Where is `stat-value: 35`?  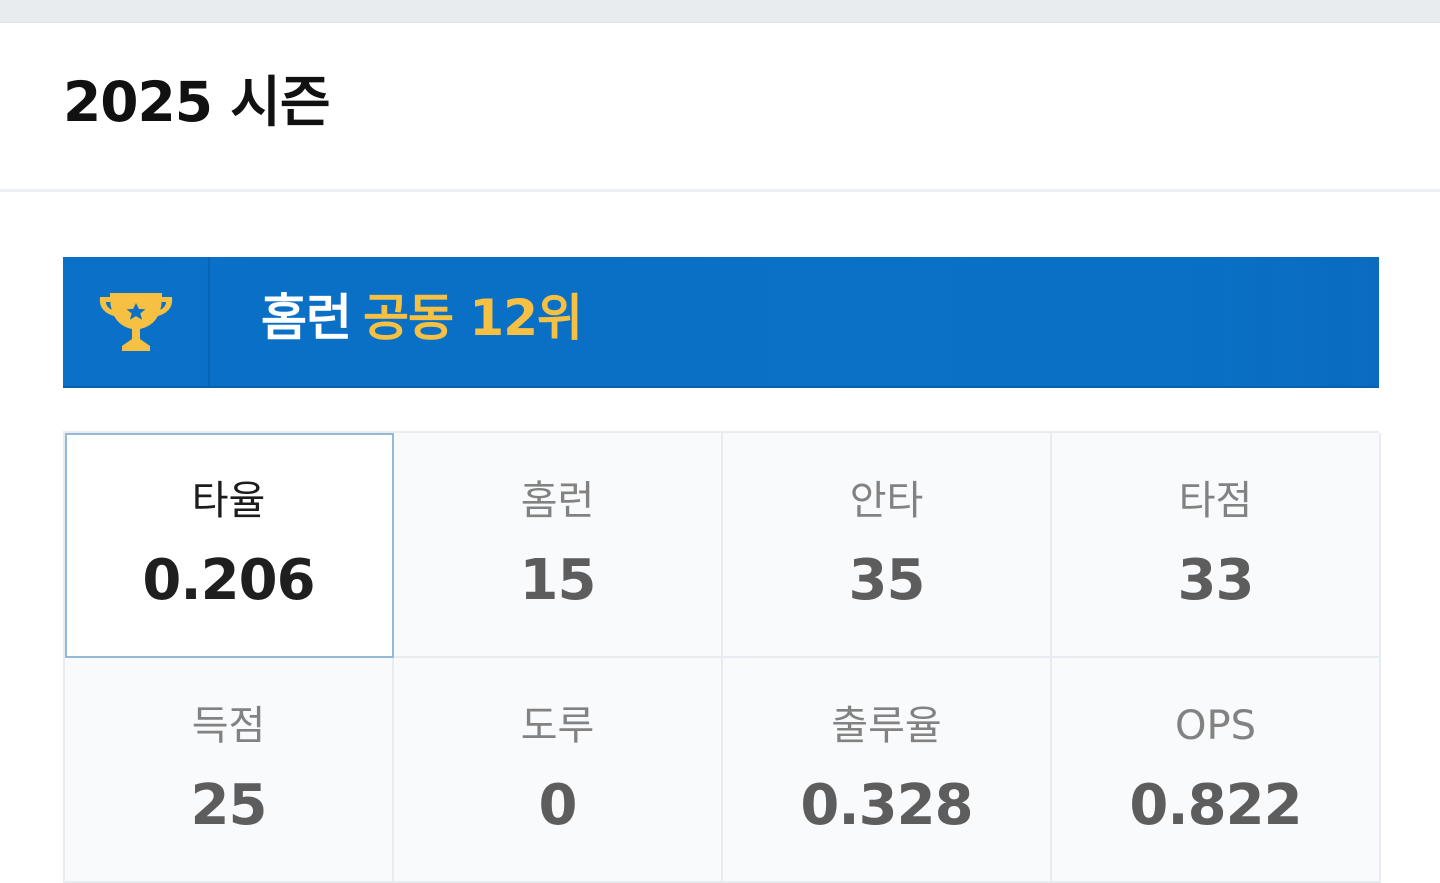
stat-value: 35 is located at coordinates (887, 580).